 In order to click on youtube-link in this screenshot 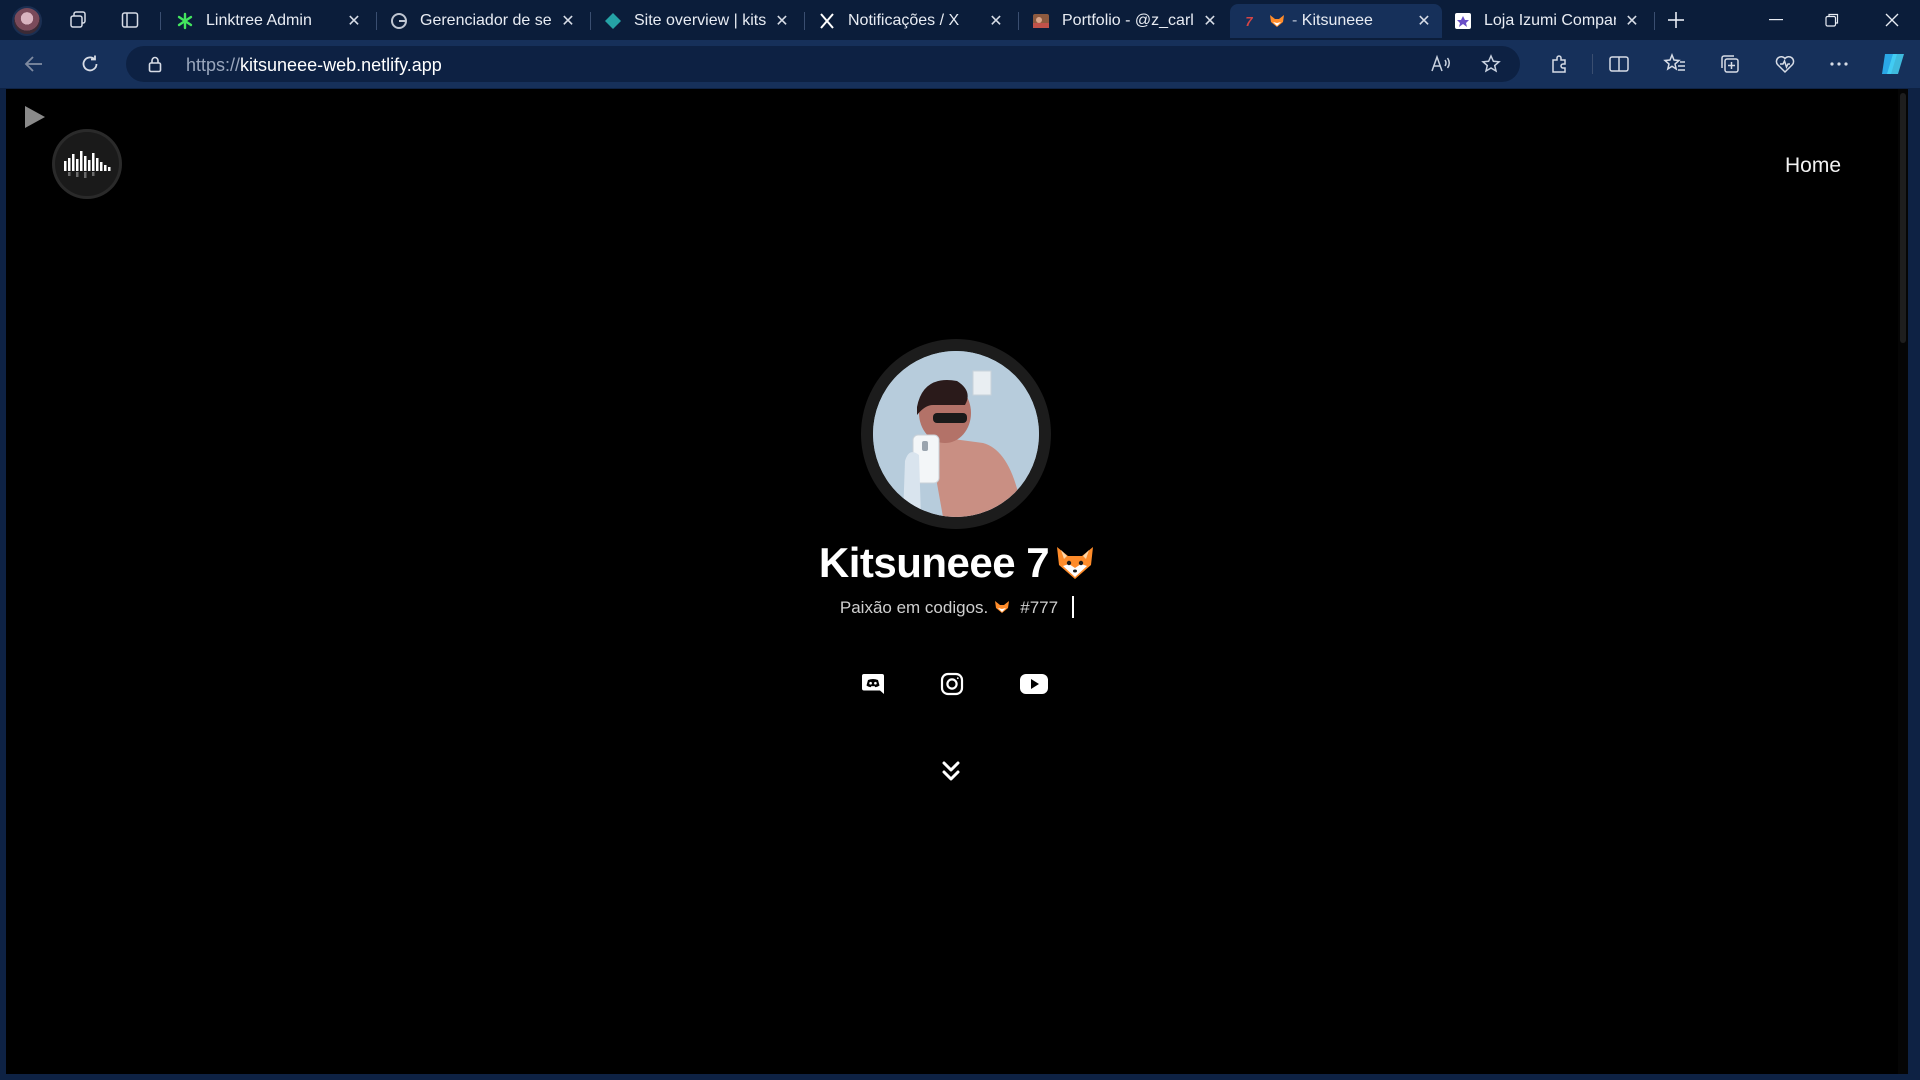, I will do `click(1034, 684)`.